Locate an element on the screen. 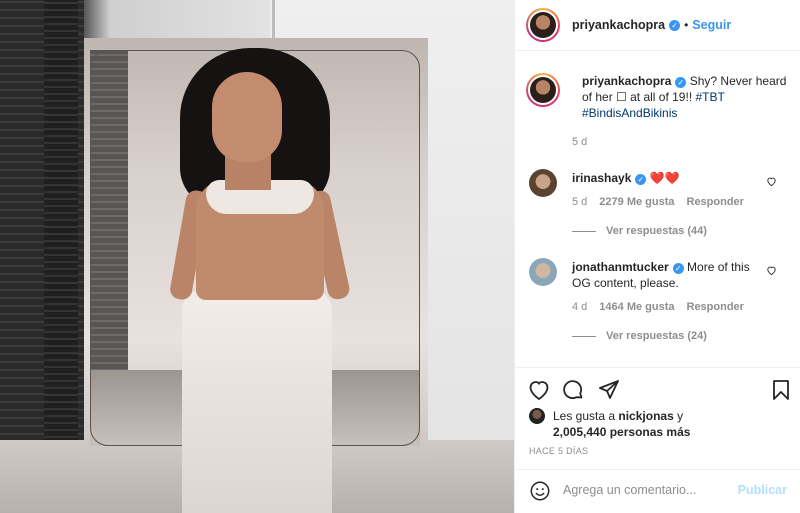 The image size is (800, 513). add-comment-bar: Agrega un comentario... Publicar is located at coordinates (657, 491).